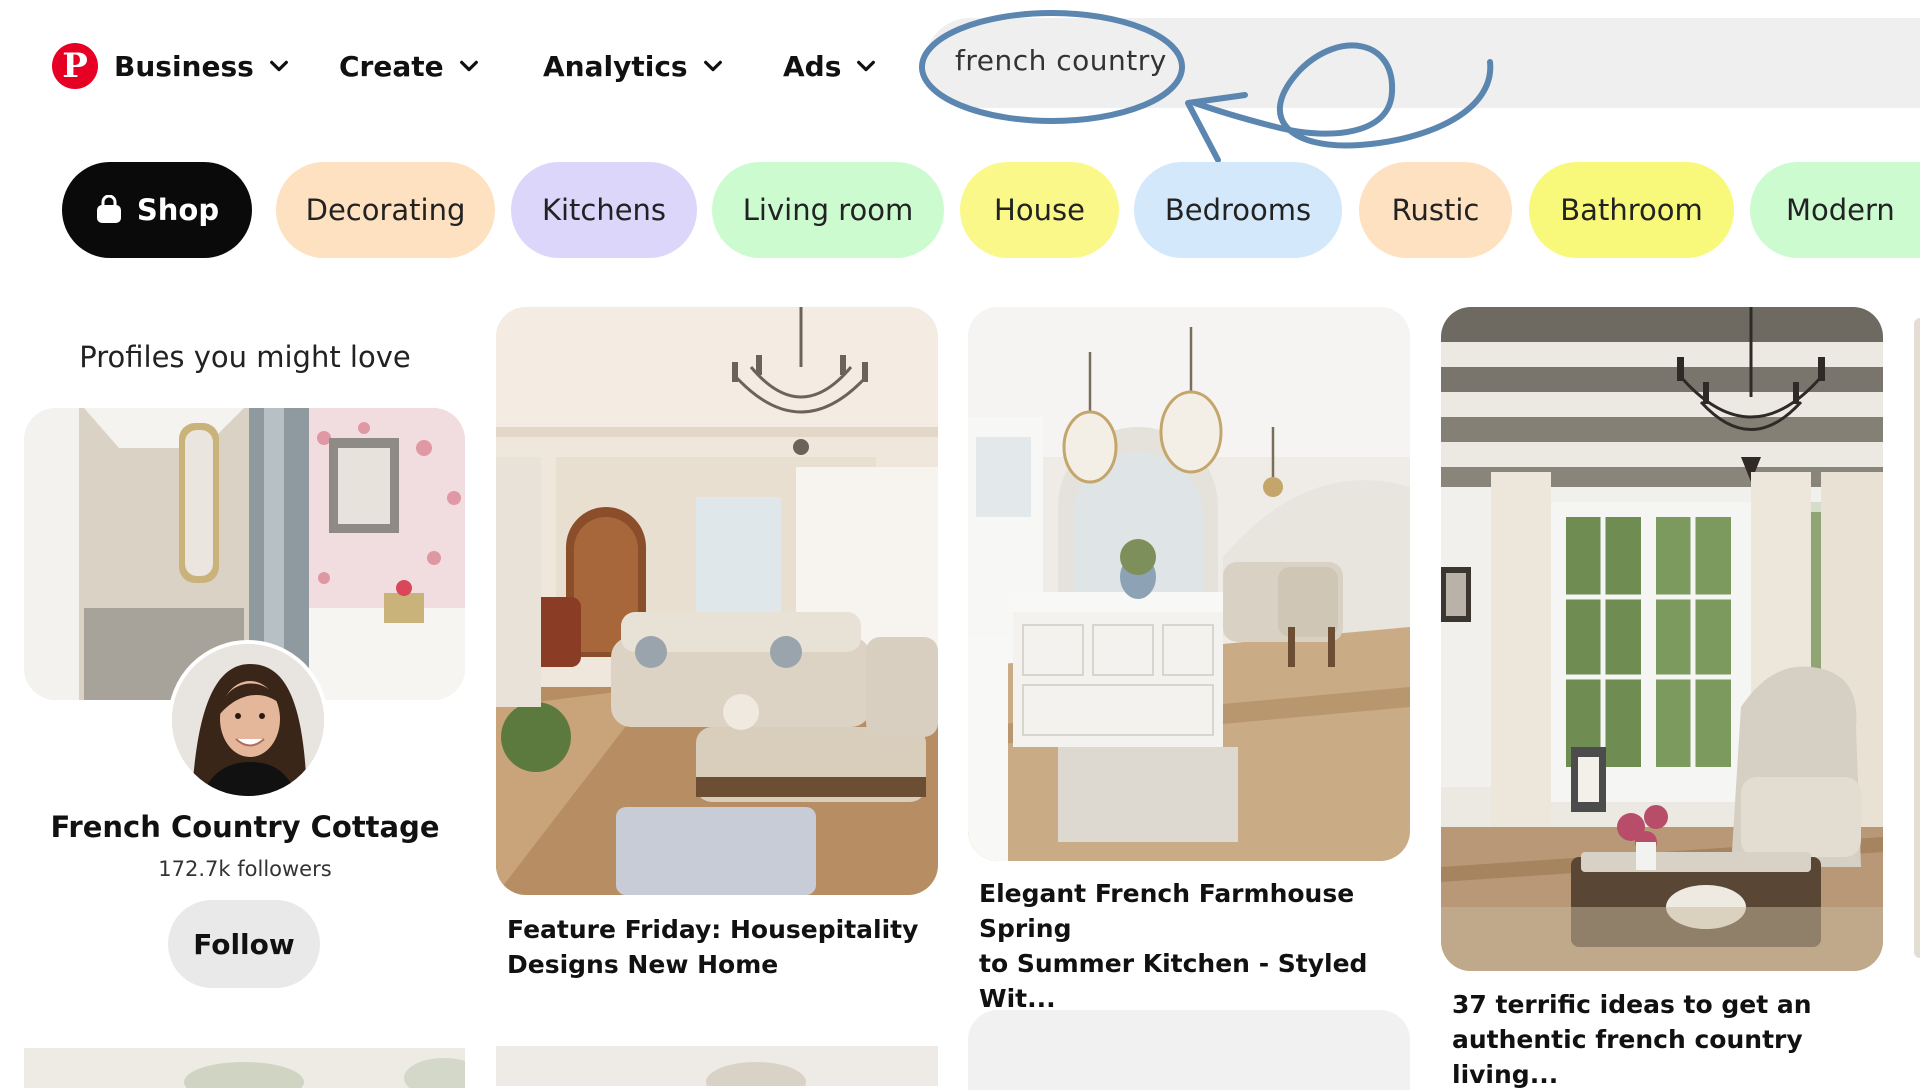 This screenshot has width=1920, height=1092. Describe the element at coordinates (1840, 210) in the screenshot. I see `chip-label: Modern` at that location.